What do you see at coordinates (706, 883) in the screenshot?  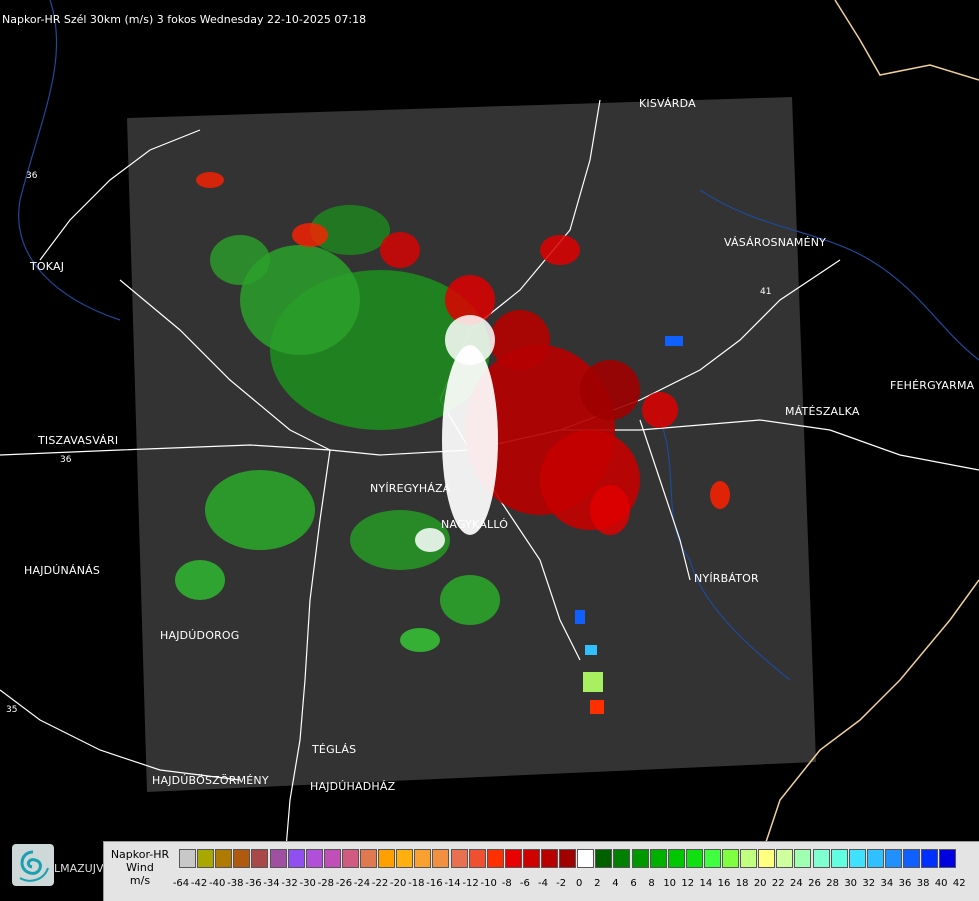 I see `legend-tick-label: 14` at bounding box center [706, 883].